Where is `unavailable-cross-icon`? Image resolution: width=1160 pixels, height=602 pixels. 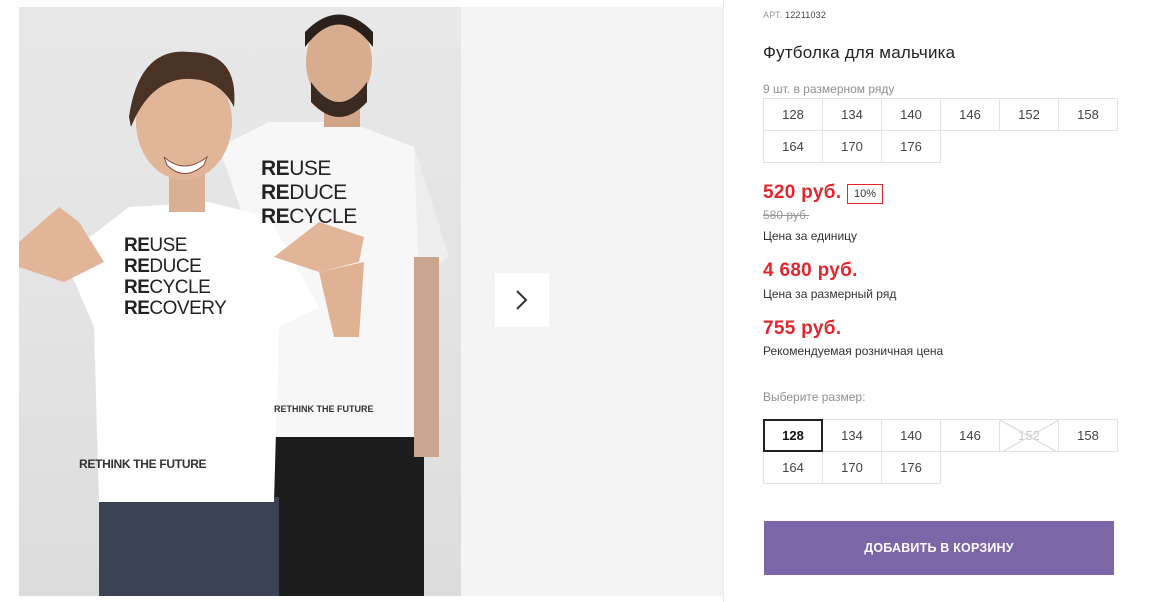
unavailable-cross-icon is located at coordinates (1029, 435).